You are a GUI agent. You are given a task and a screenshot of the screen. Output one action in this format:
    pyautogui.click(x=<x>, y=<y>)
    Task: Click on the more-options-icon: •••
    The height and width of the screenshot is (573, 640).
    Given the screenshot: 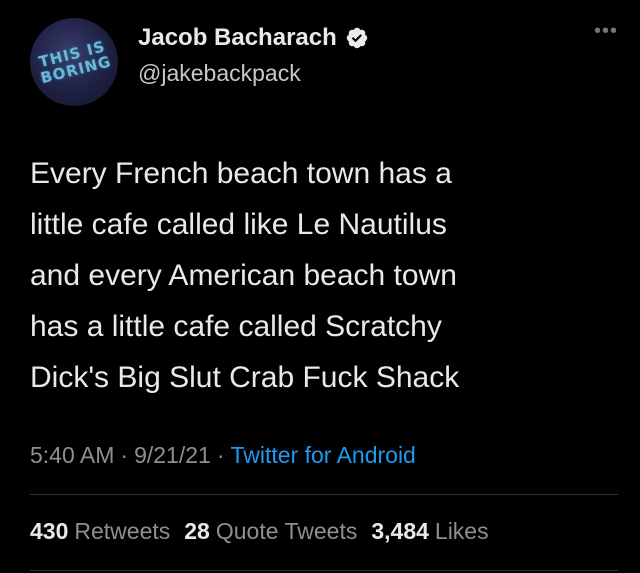 What is the action you would take?
    pyautogui.click(x=606, y=31)
    